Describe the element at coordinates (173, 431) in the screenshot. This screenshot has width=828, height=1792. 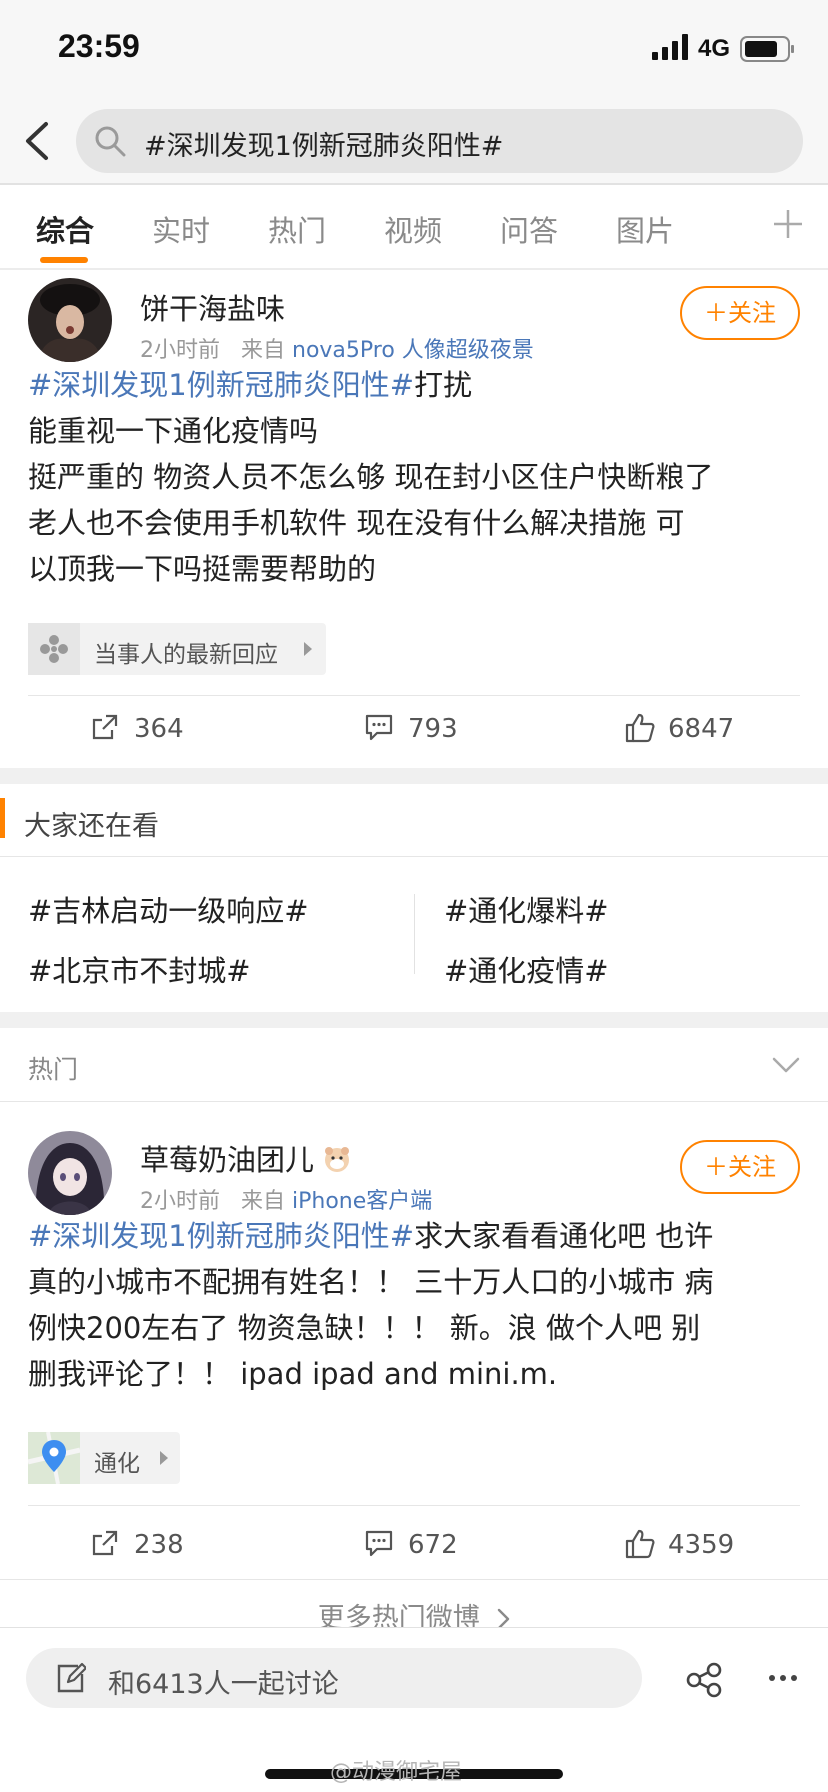
I see `post-text-line: 能重视一下通化疫情吗` at that location.